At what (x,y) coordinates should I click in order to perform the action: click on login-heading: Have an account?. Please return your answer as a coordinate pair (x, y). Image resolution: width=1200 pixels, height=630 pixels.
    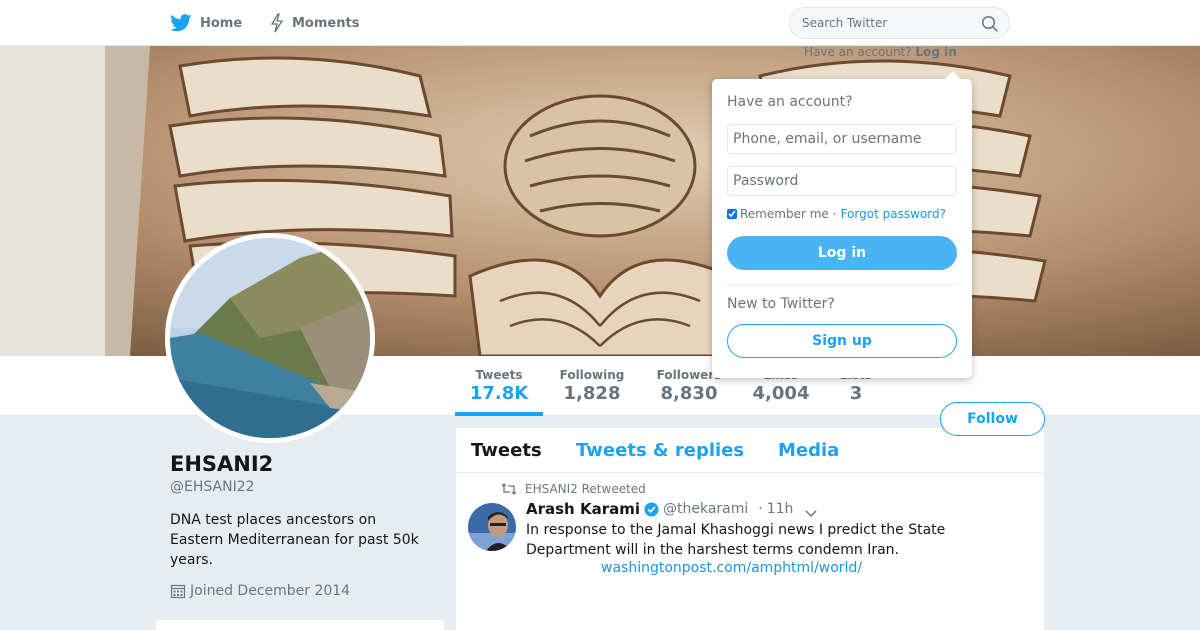
    Looking at the image, I should click on (790, 102).